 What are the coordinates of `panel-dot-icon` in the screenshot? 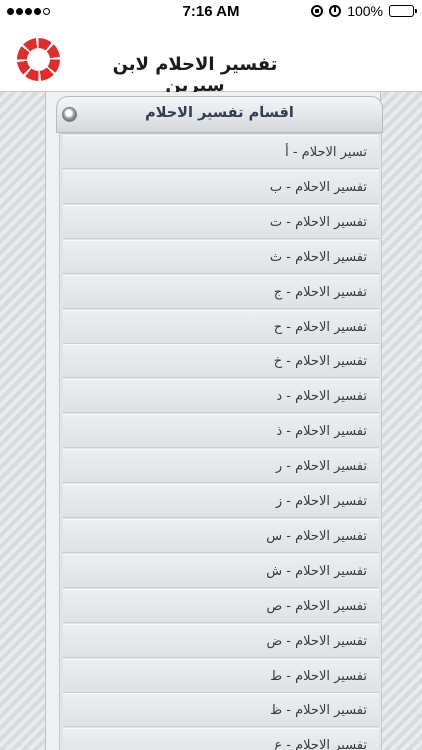 It's located at (69, 114).